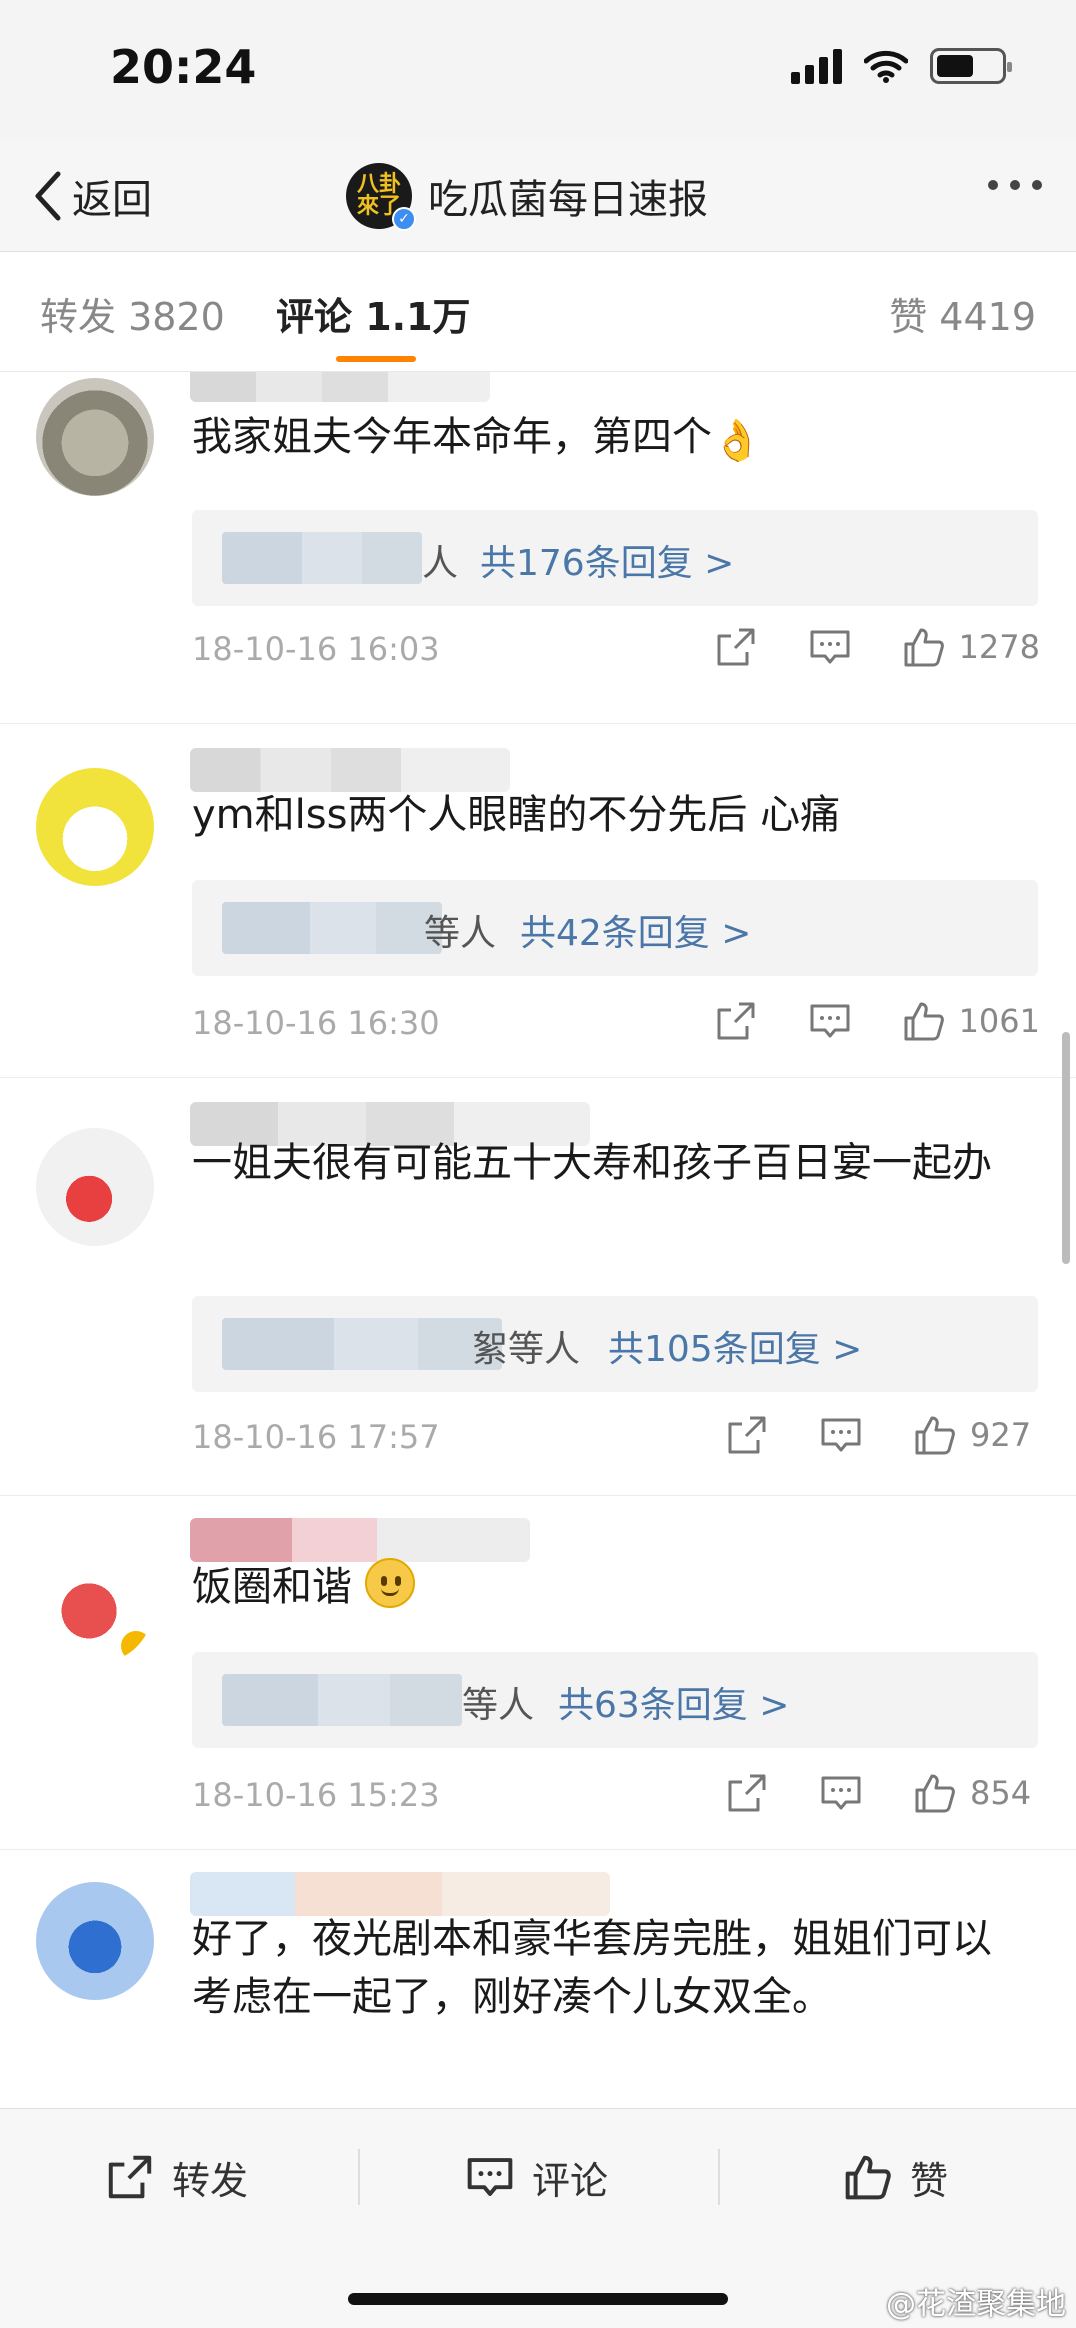 The image size is (1076, 2328). I want to click on tab-repost: 转发 3820, so click(132, 313).